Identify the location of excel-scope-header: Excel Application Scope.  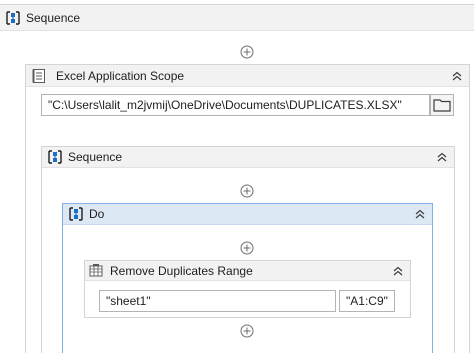
(247, 76).